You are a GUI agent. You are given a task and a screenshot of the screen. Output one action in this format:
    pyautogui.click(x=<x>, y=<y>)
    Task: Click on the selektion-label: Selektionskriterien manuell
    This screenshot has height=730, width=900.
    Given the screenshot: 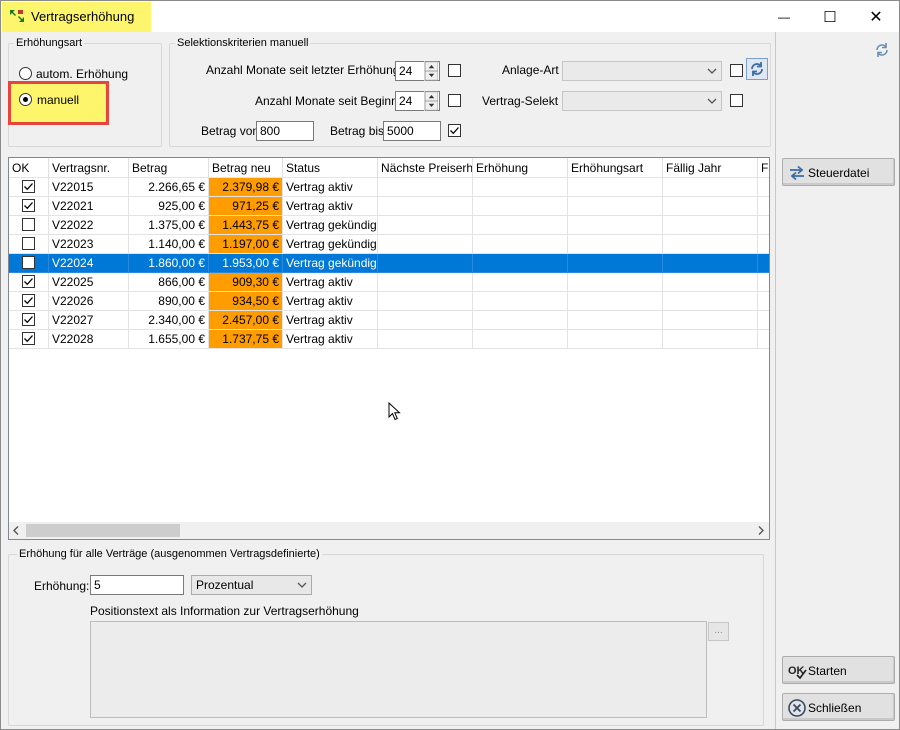 What is the action you would take?
    pyautogui.click(x=243, y=43)
    